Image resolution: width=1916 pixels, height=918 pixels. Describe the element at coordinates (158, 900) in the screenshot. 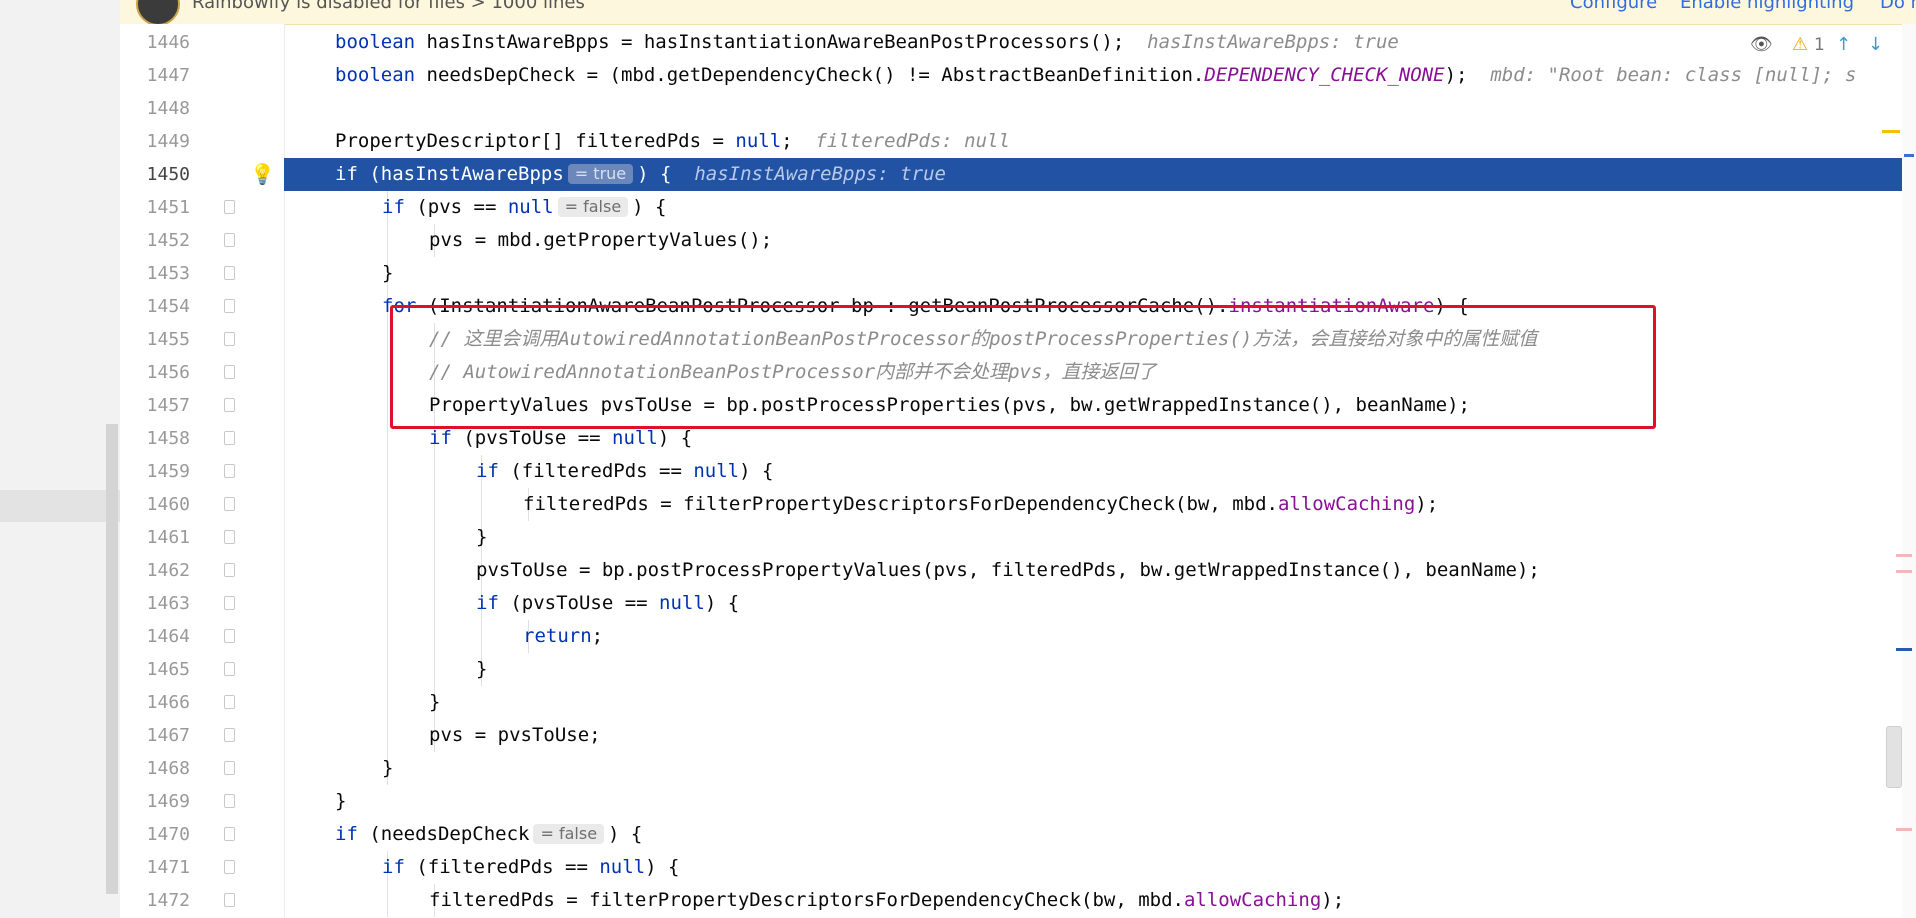

I see `line-number: 1472` at that location.